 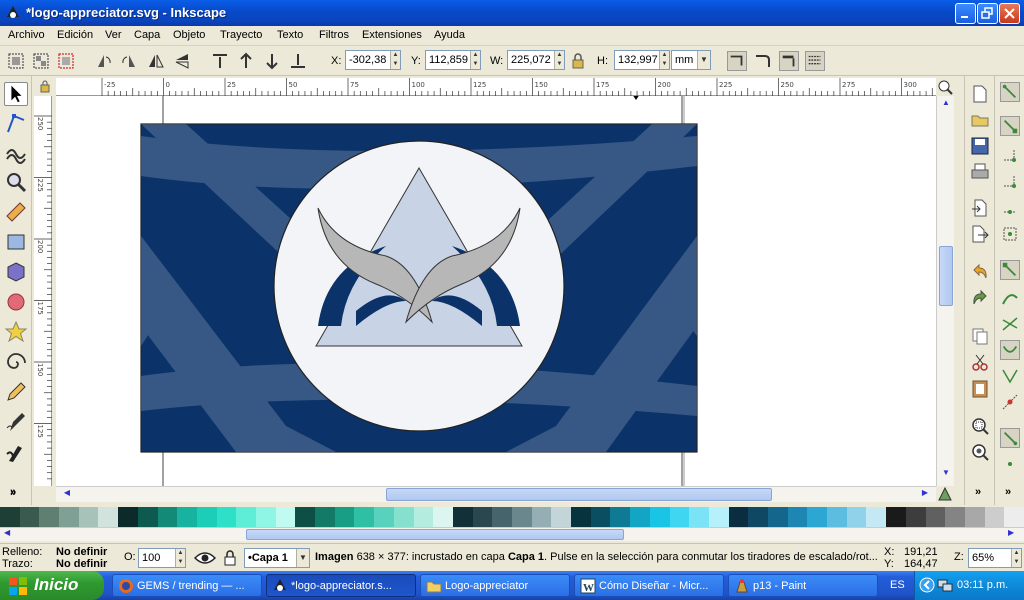 I want to click on open-folder-icon, so click(x=980, y=120).